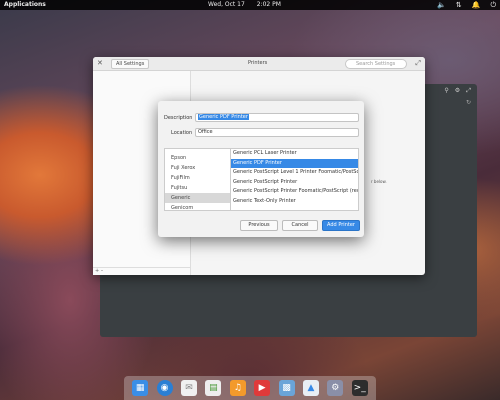 The width and height of the screenshot is (500, 400). I want to click on model-item: Generic Text-Only Printer, so click(294, 202).